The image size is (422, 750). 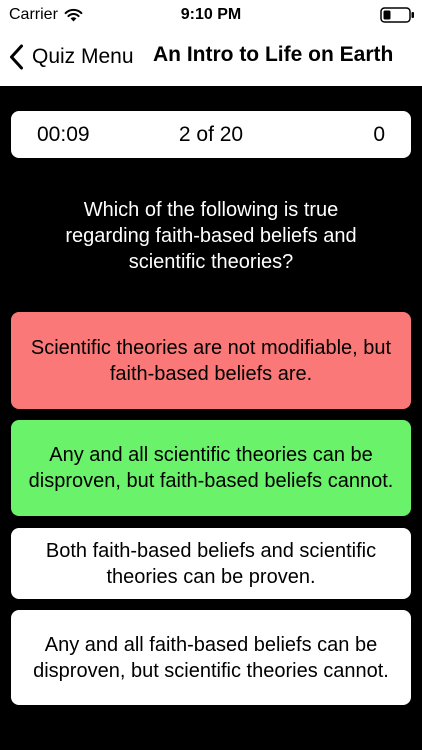 I want to click on status-bar: Carrier 9:10 PM, so click(x=211, y=16).